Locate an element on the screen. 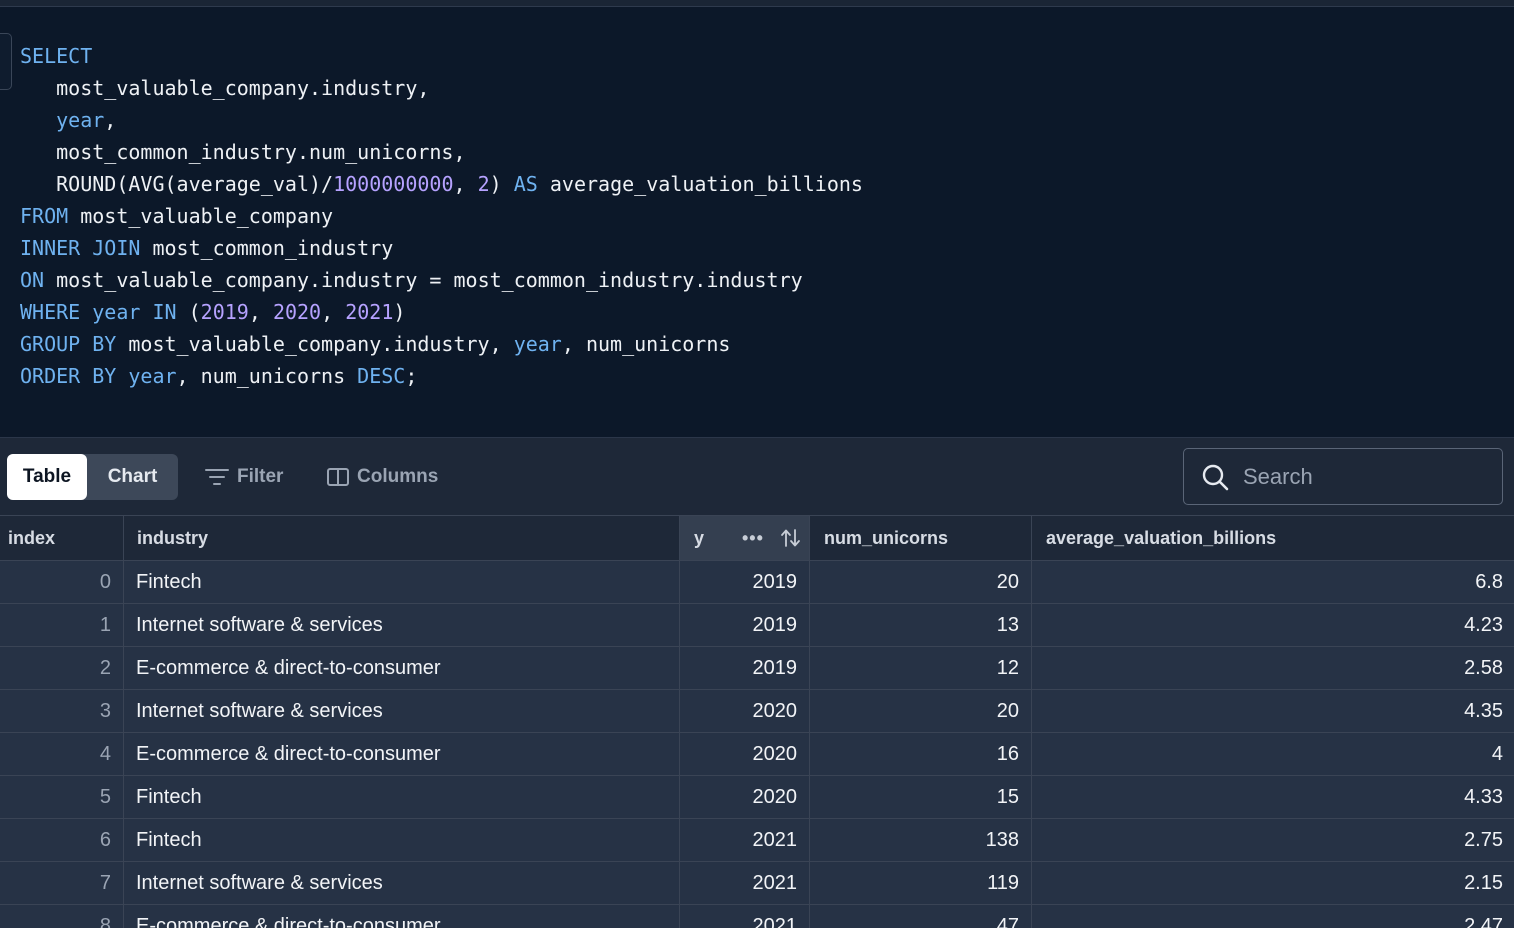  cell-index: 6 is located at coordinates (62, 840).